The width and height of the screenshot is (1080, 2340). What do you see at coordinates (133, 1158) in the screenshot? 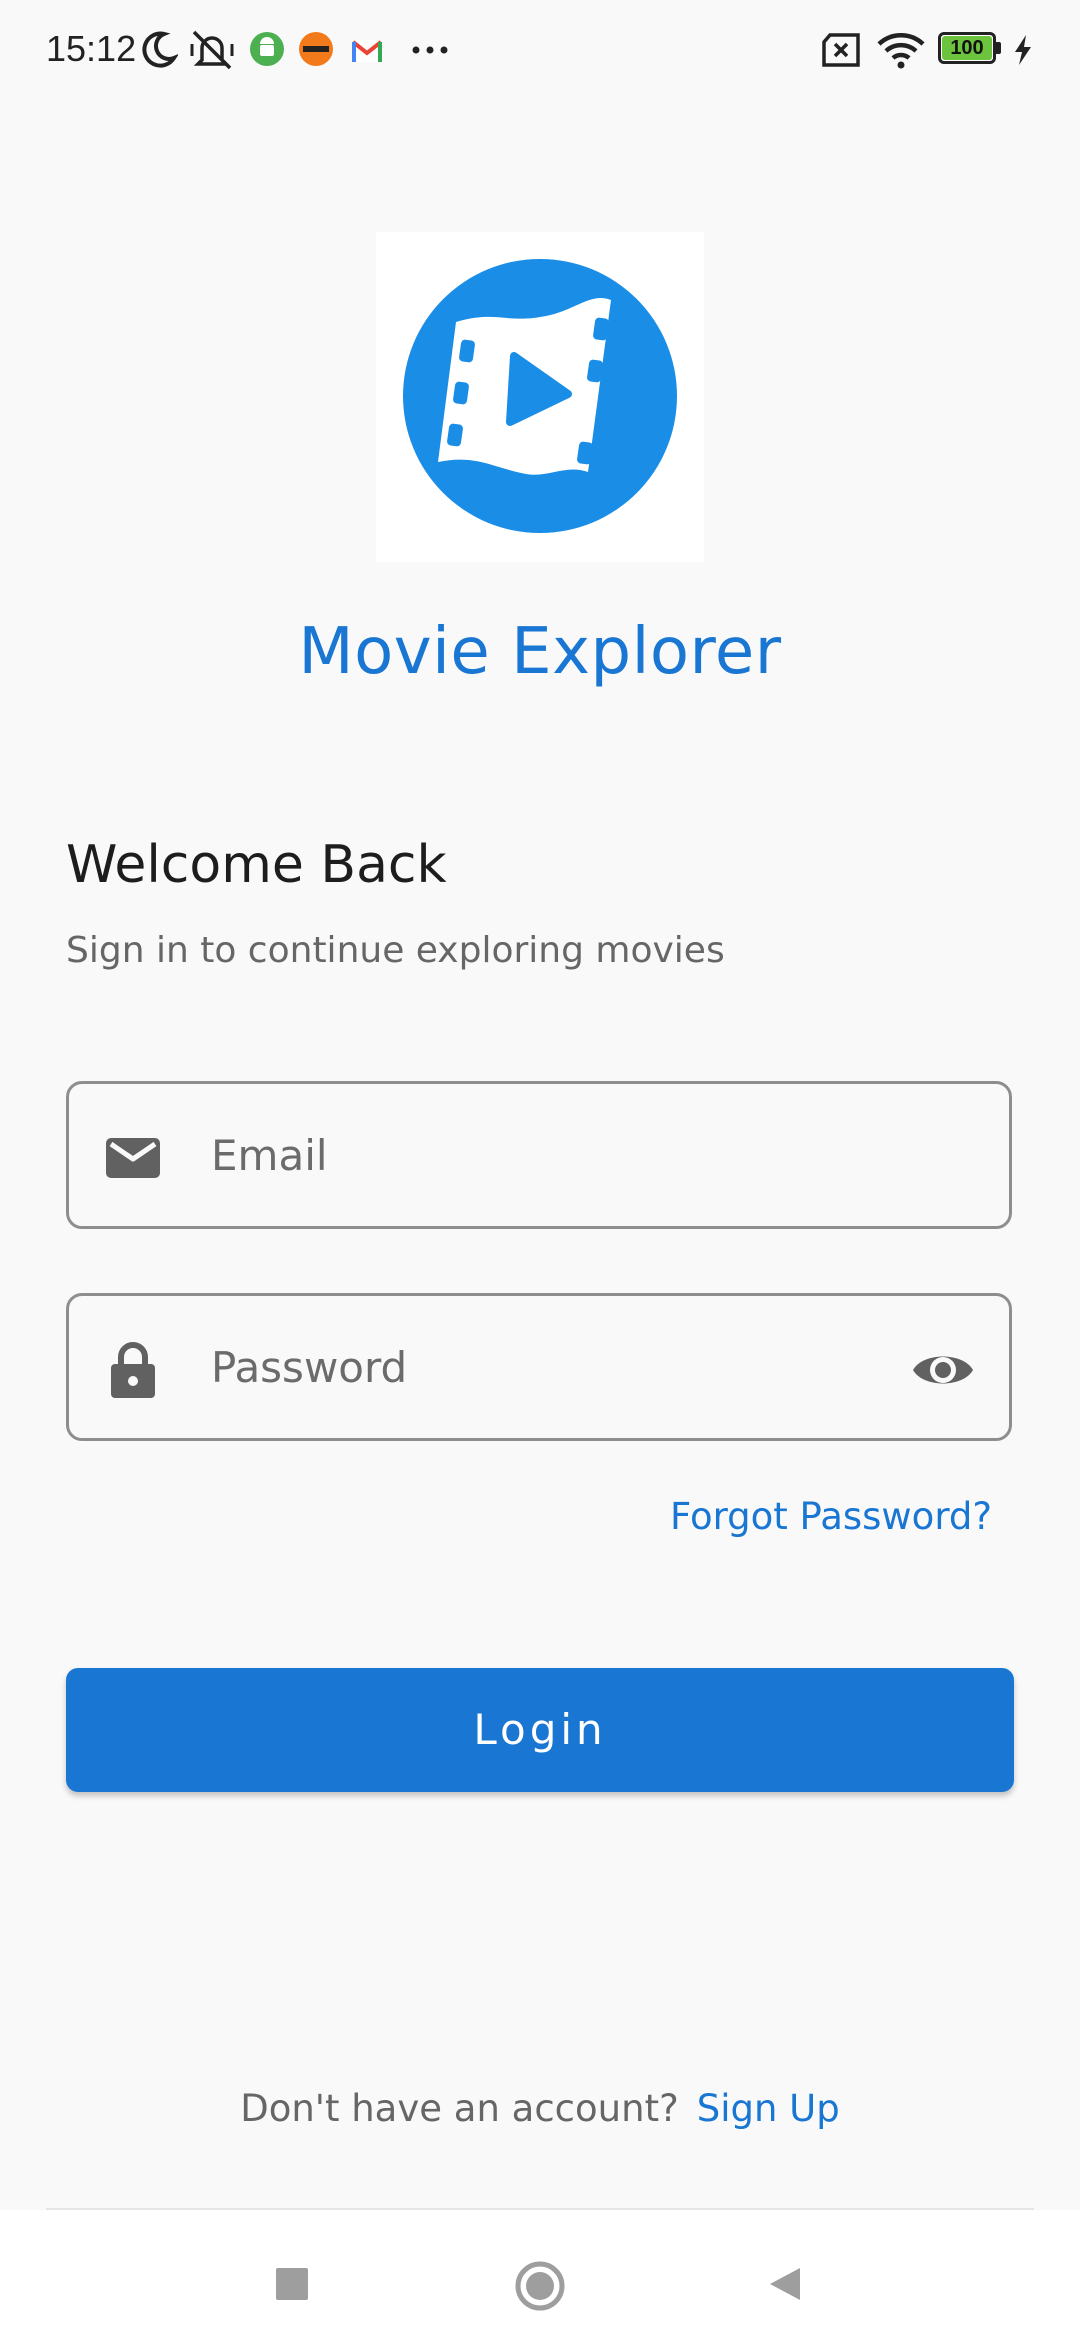
I see `mail-icon` at bounding box center [133, 1158].